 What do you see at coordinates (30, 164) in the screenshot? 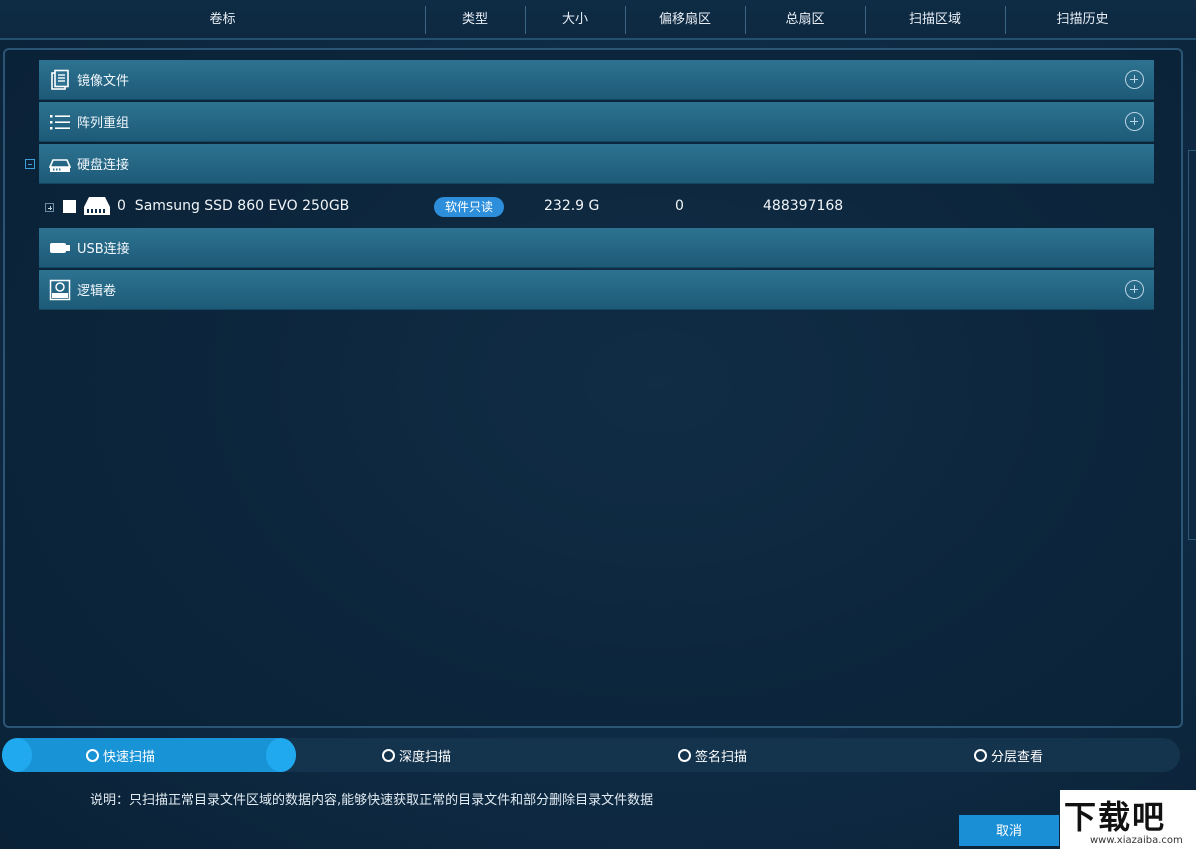
I see `collapse-minus-icon` at bounding box center [30, 164].